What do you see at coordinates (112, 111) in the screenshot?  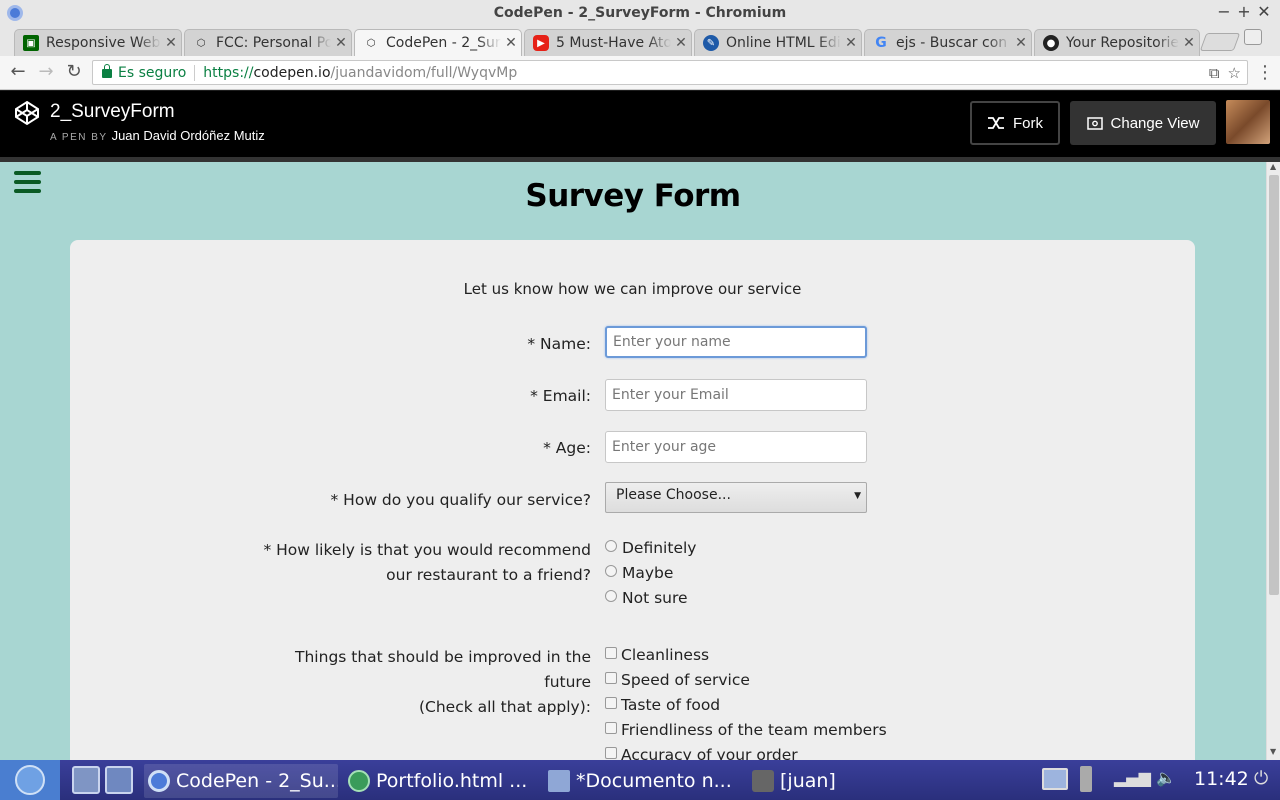 I see `pen-title: 2_SurveyForm` at bounding box center [112, 111].